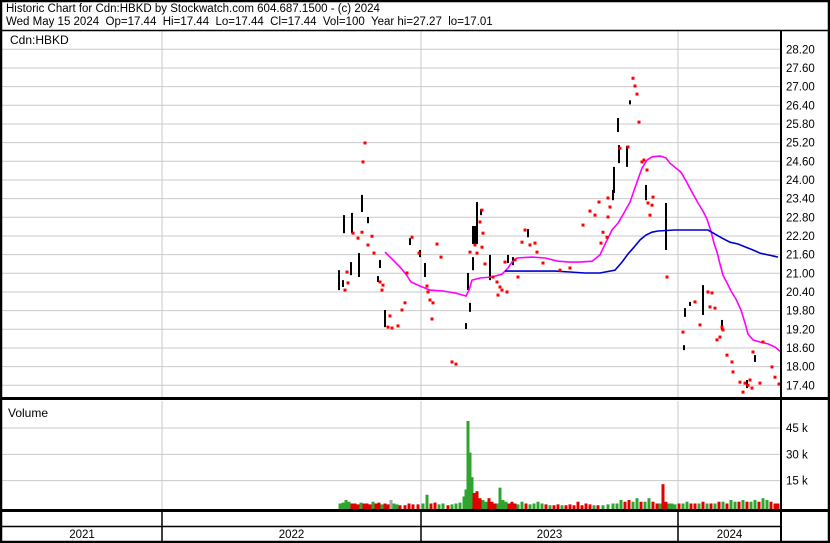 This screenshot has height=543, width=830. Describe the element at coordinates (292, 535) in the screenshot. I see `year-label: 2022` at that location.